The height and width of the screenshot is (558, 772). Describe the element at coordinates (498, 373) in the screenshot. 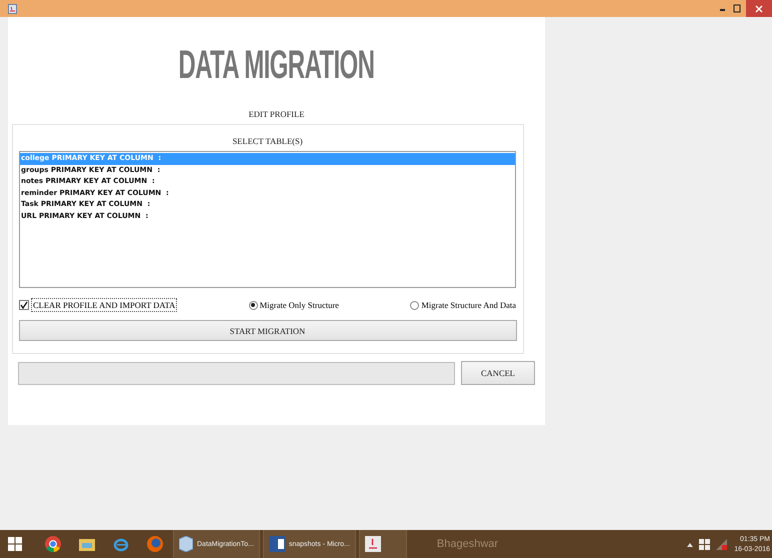

I see `cancel-button: CANCEL` at that location.